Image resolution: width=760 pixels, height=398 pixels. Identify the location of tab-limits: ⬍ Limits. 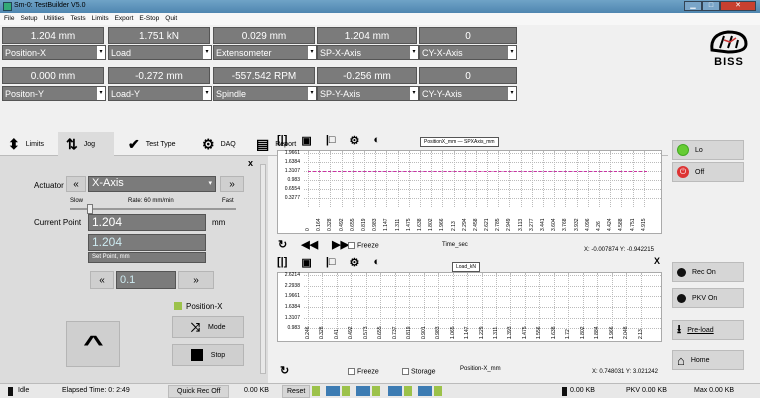
(26, 144).